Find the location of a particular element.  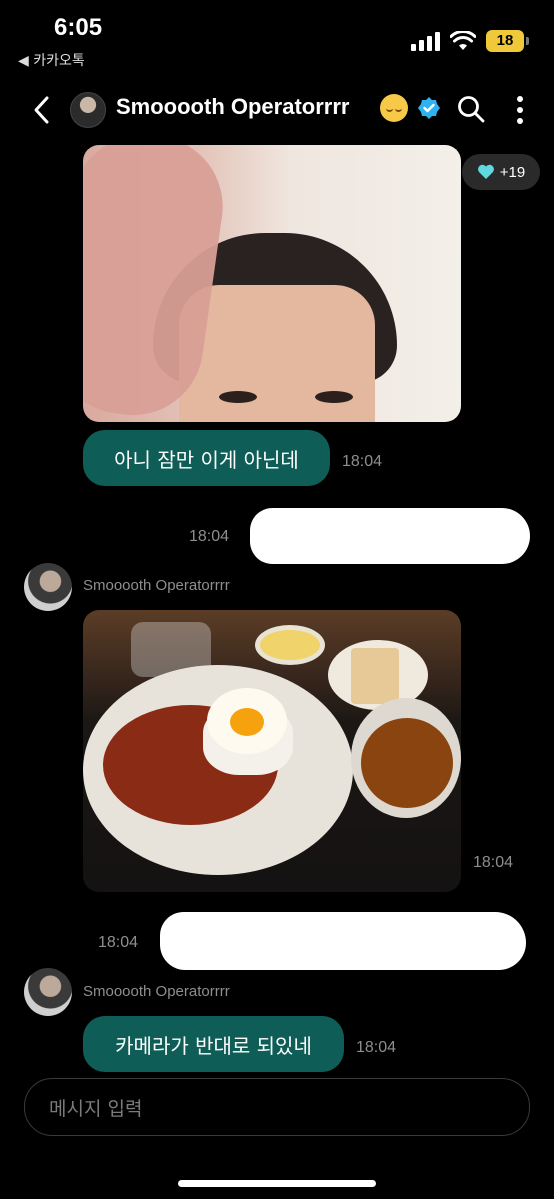

message-bubble: 아니 잠만 이게 아닌데 is located at coordinates (206, 458).